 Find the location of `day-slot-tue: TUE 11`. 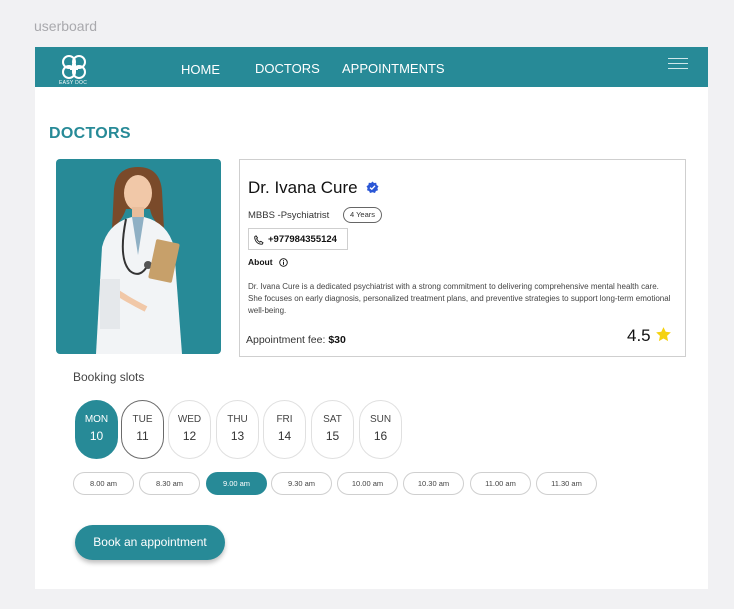

day-slot-tue: TUE 11 is located at coordinates (142, 429).